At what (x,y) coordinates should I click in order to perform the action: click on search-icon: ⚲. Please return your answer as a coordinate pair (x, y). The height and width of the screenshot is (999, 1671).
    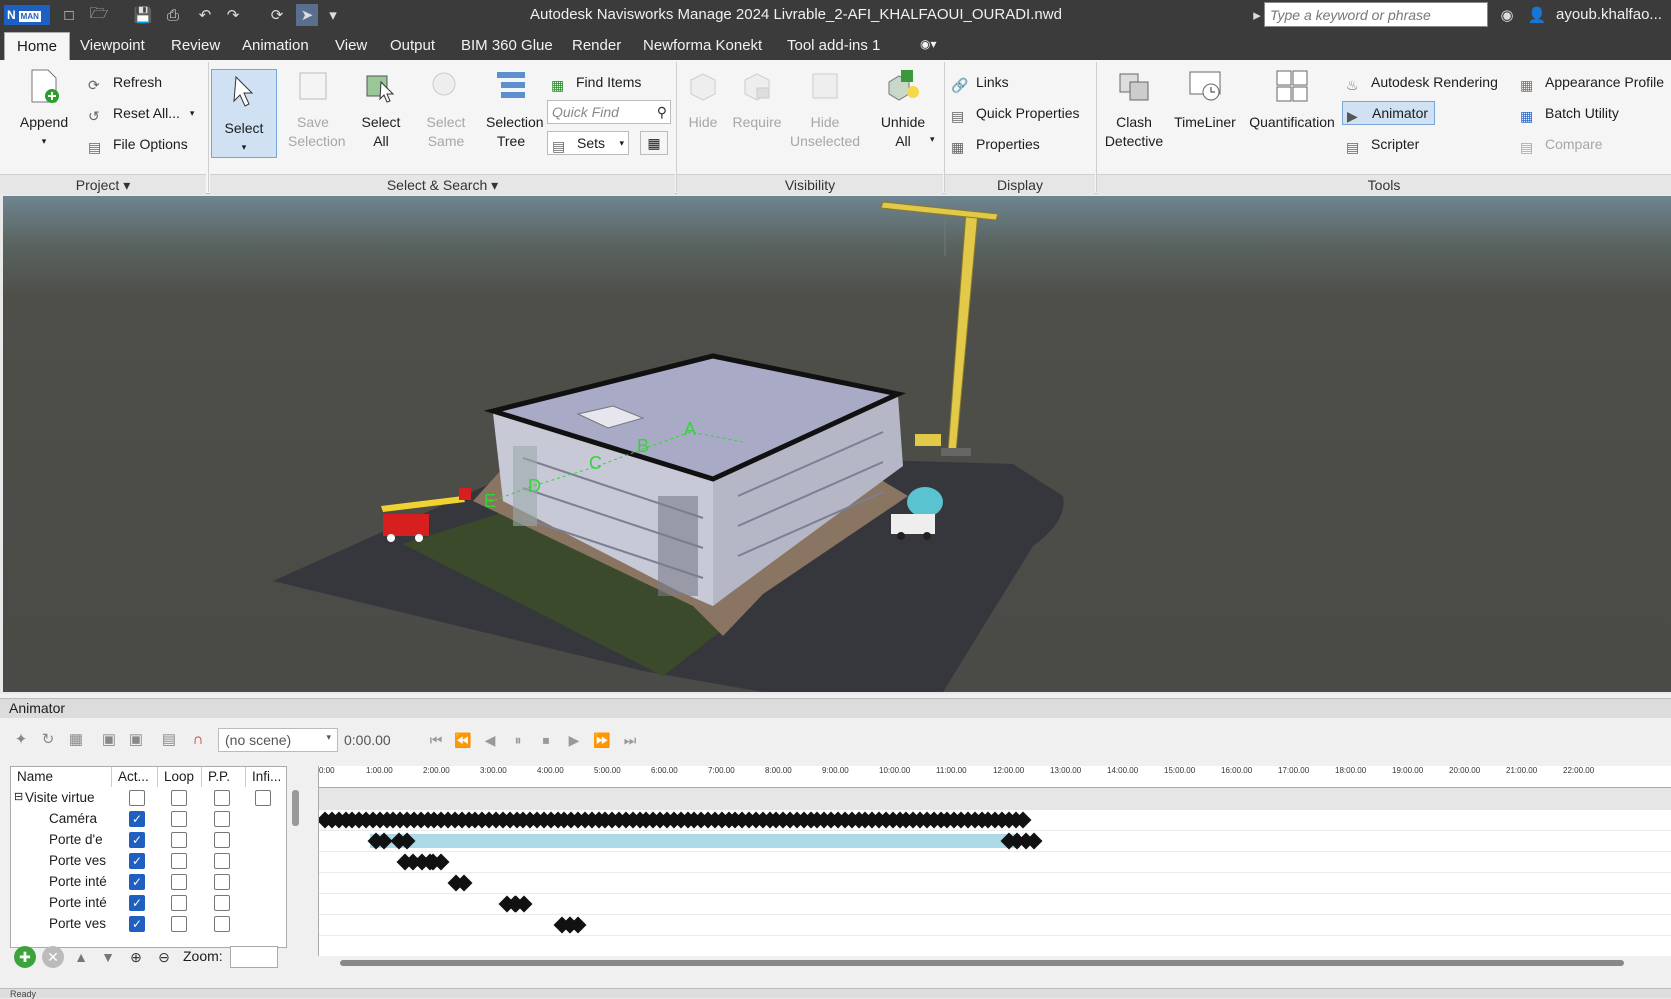
    Looking at the image, I should click on (662, 112).